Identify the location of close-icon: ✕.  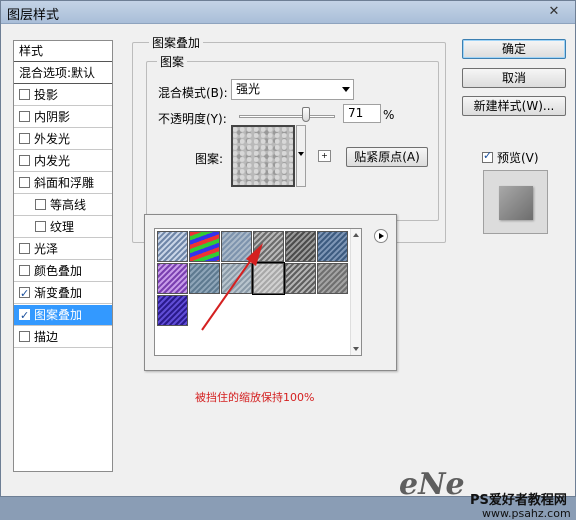
(554, 12).